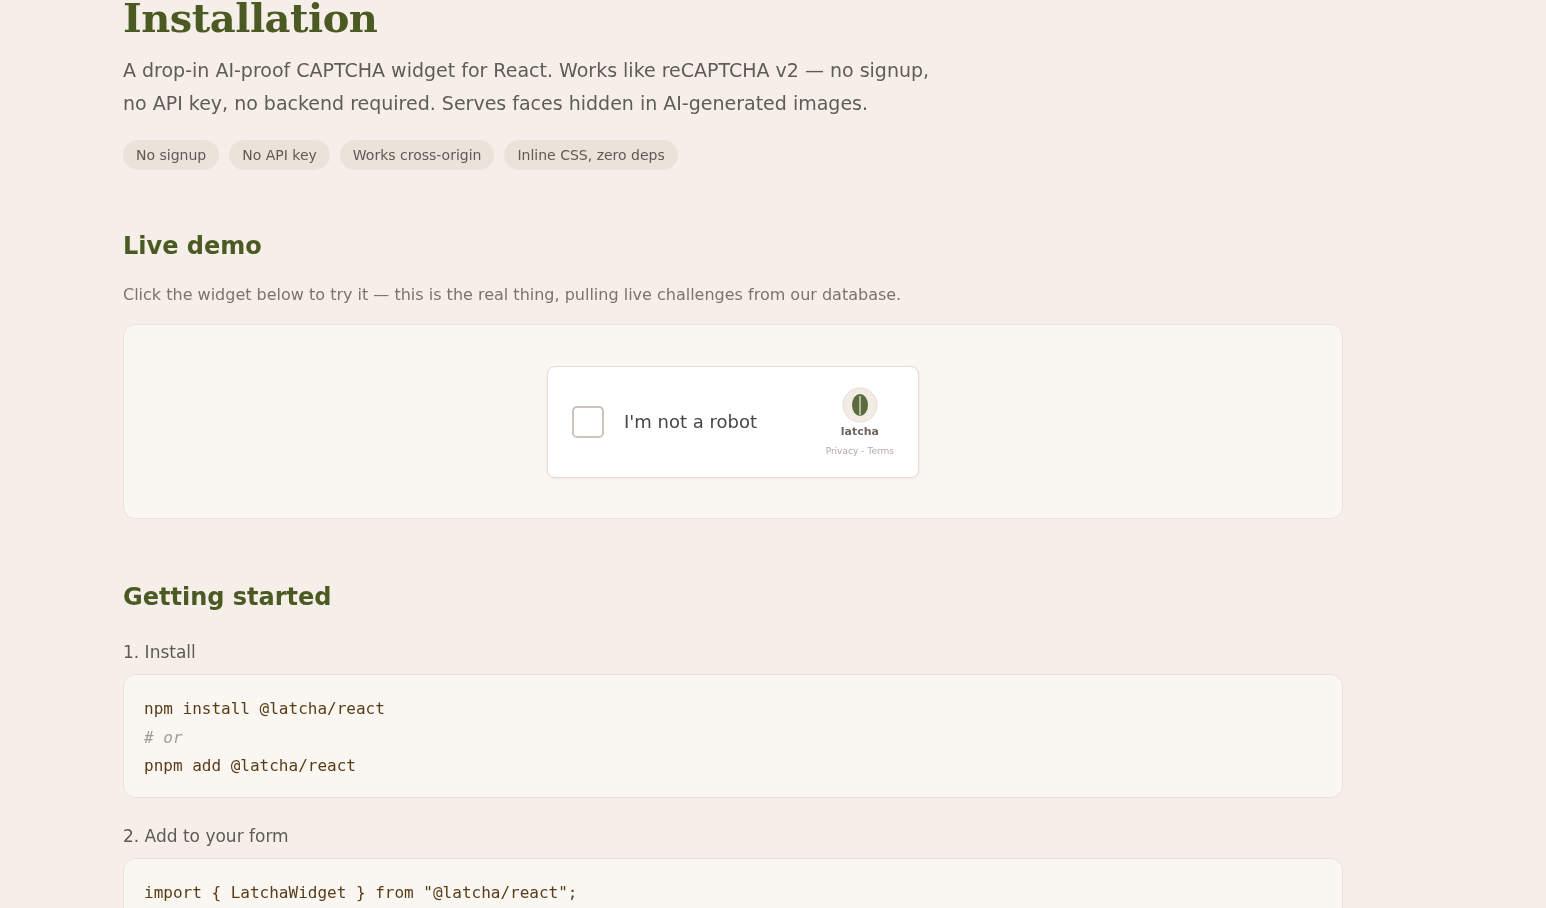  I want to click on section-heading: Live demo, so click(193, 246).